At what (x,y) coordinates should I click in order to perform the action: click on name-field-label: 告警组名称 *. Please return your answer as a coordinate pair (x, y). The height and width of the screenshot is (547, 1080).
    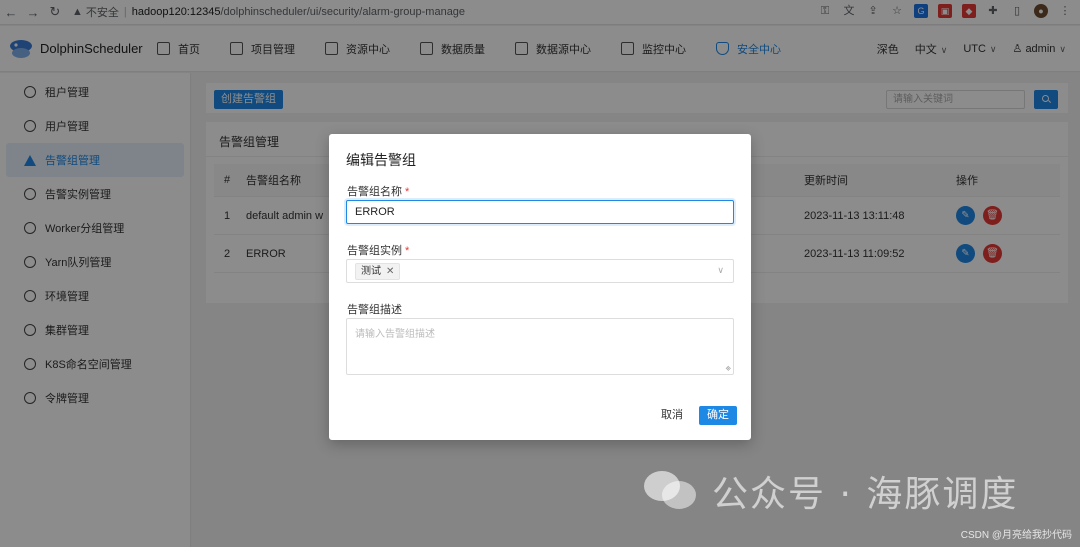
    Looking at the image, I should click on (378, 191).